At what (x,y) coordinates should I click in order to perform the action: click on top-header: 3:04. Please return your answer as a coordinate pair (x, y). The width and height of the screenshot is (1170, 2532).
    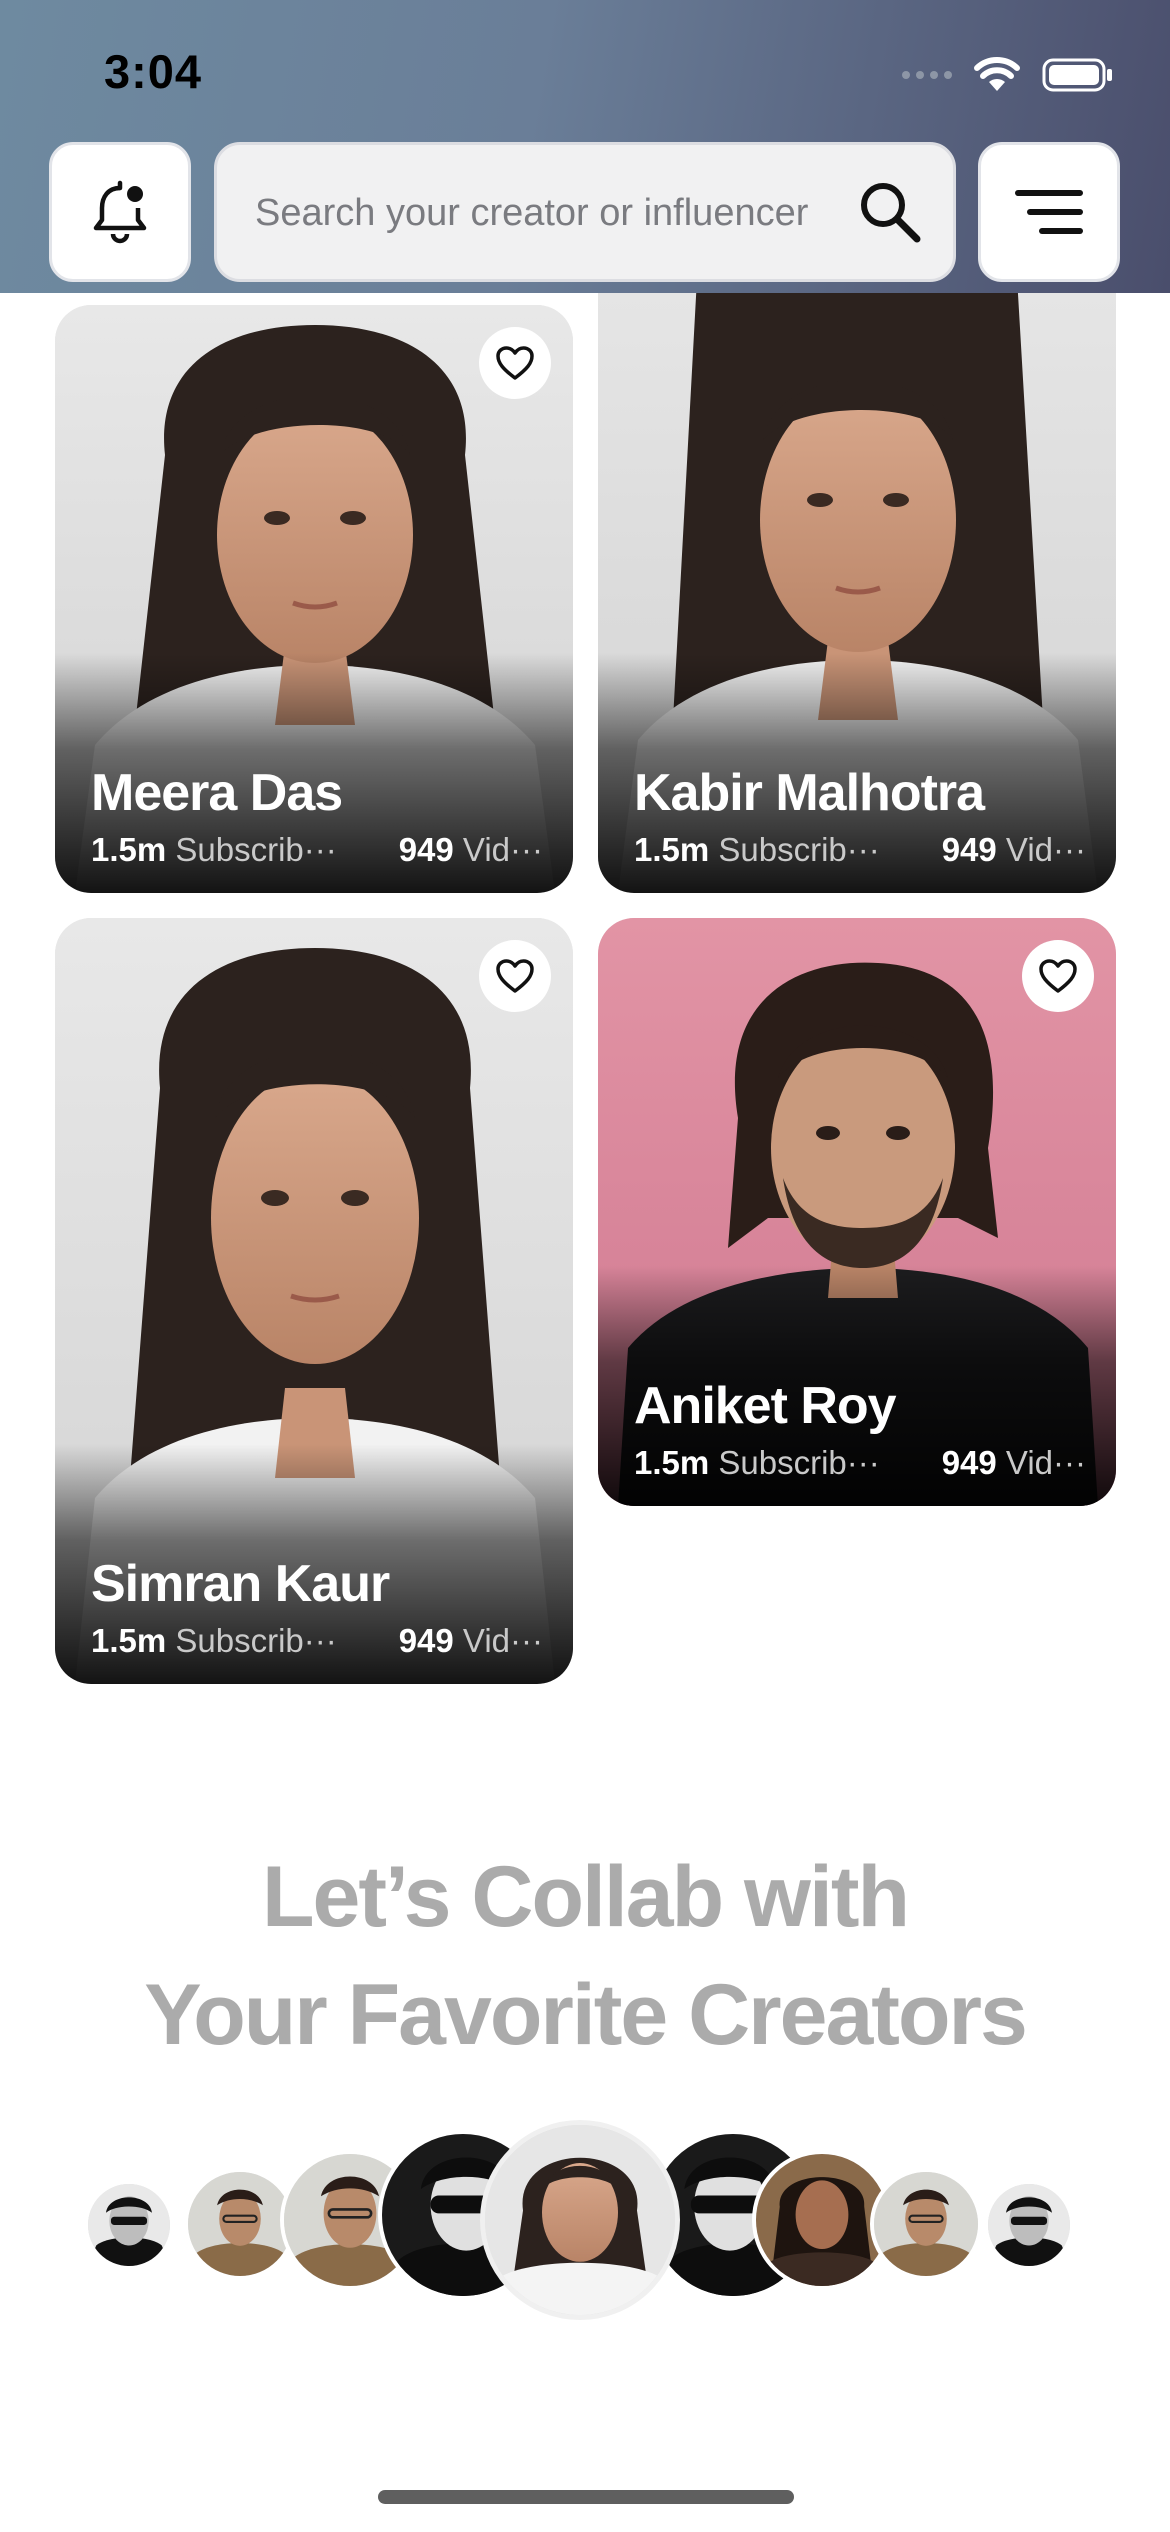
    Looking at the image, I should click on (585, 146).